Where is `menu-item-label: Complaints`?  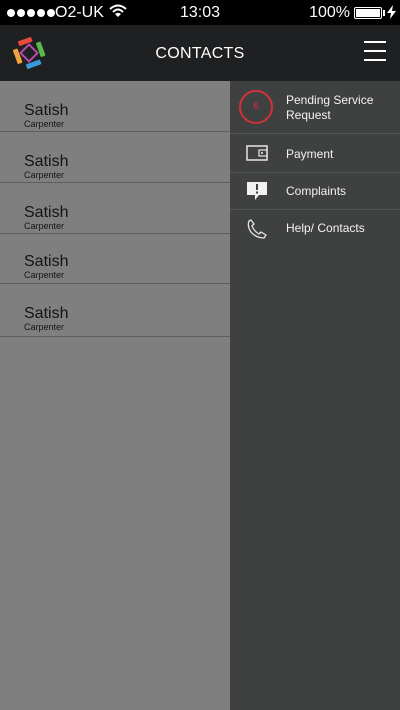
menu-item-label: Complaints is located at coordinates (316, 191).